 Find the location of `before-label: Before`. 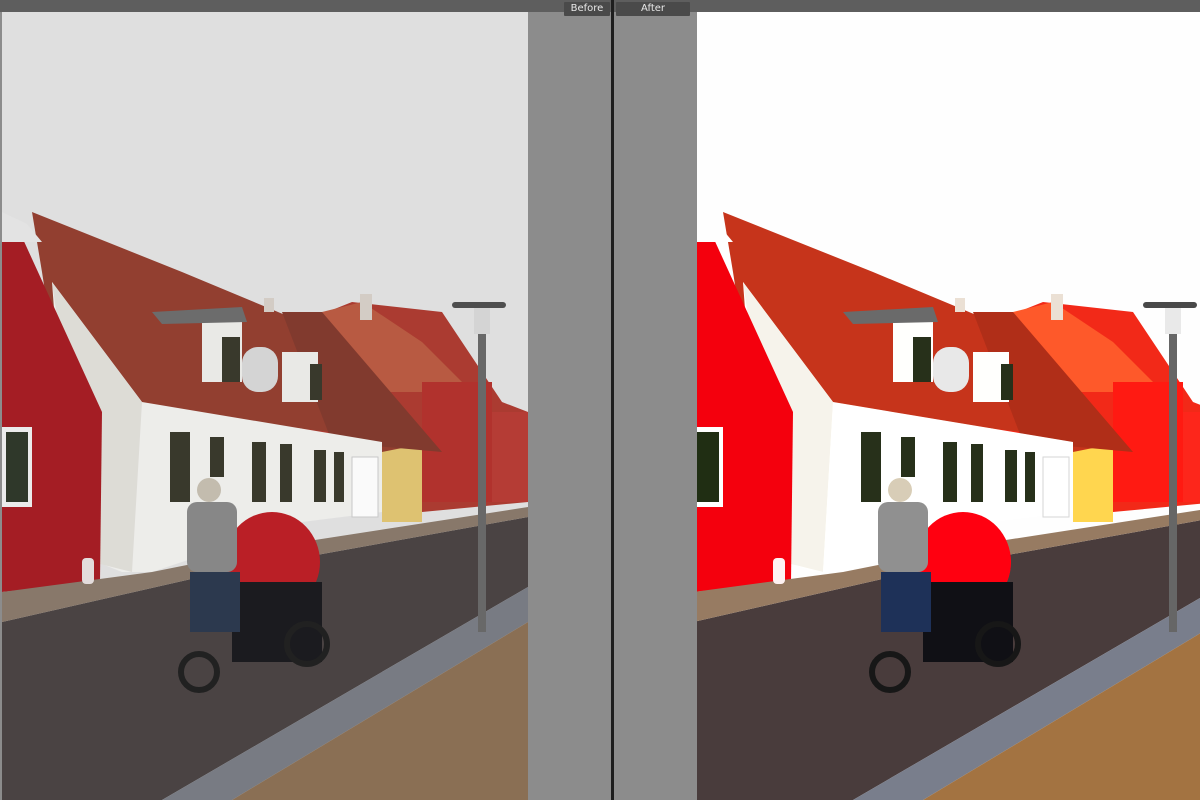

before-label: Before is located at coordinates (587, 9).